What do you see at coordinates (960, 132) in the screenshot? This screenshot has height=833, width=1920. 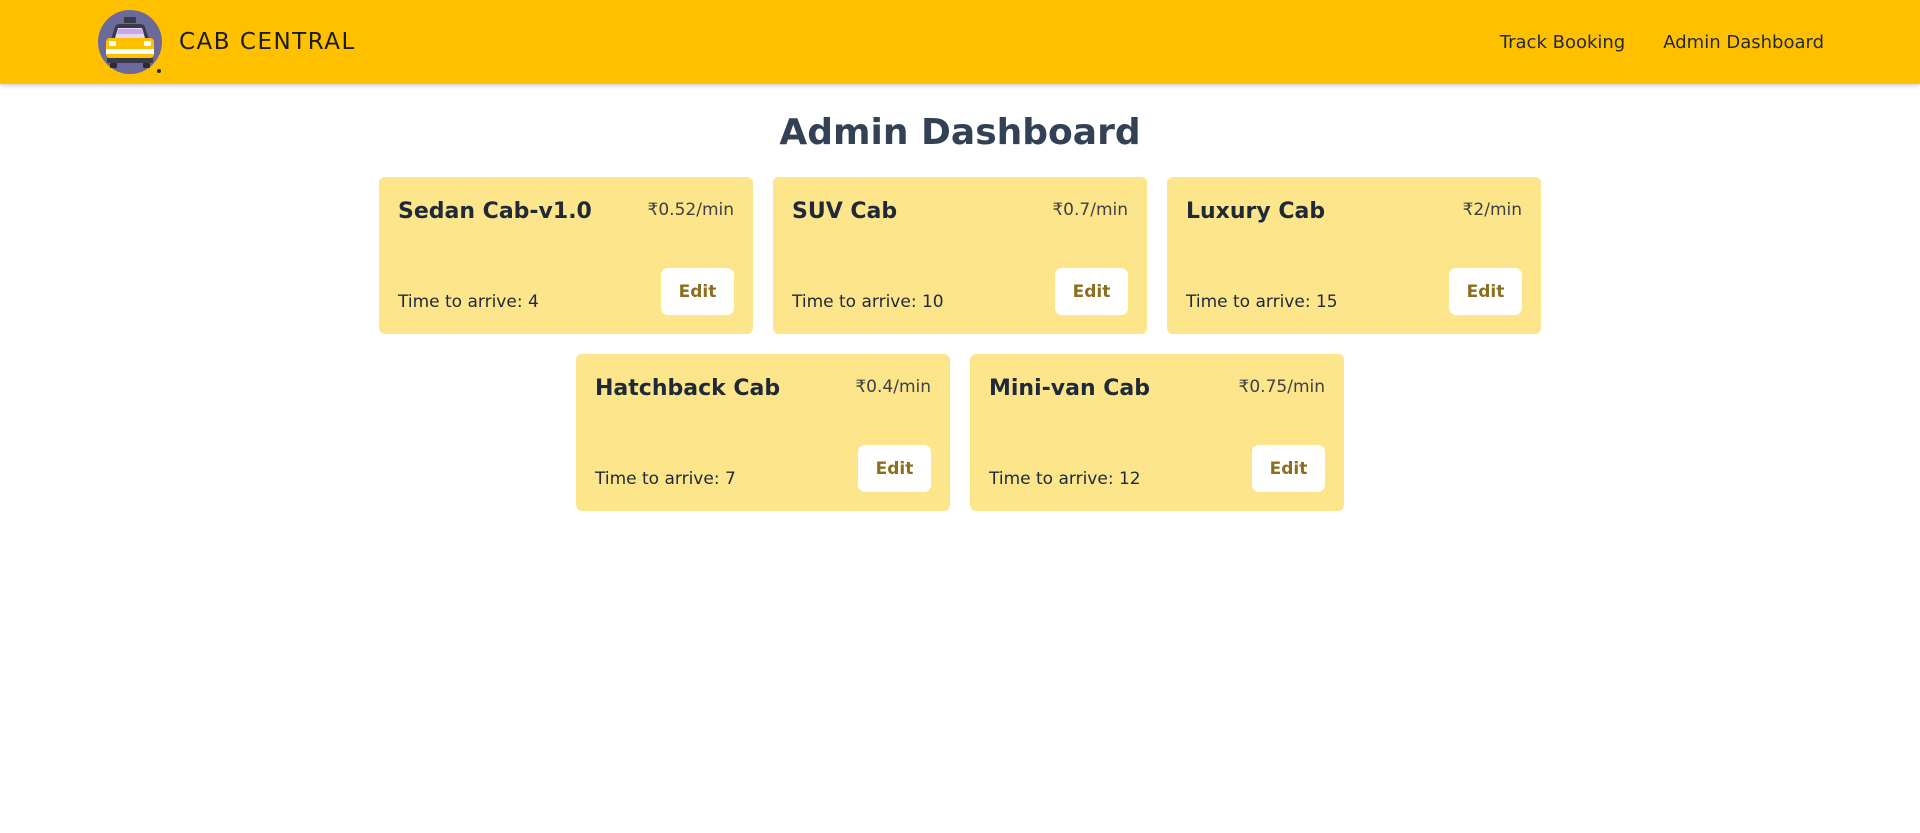 I see `page-title: Admin Dashboard` at bounding box center [960, 132].